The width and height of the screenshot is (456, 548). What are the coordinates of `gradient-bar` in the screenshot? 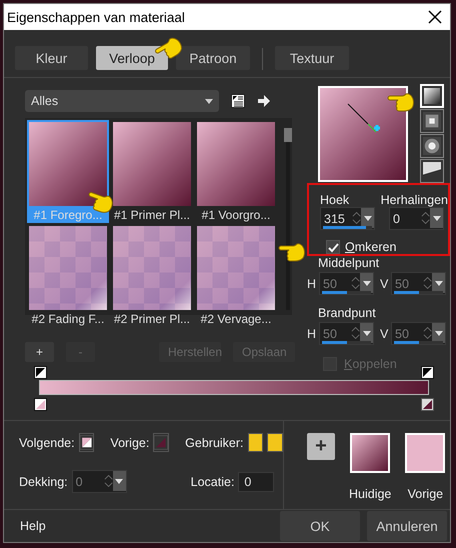 It's located at (234, 387).